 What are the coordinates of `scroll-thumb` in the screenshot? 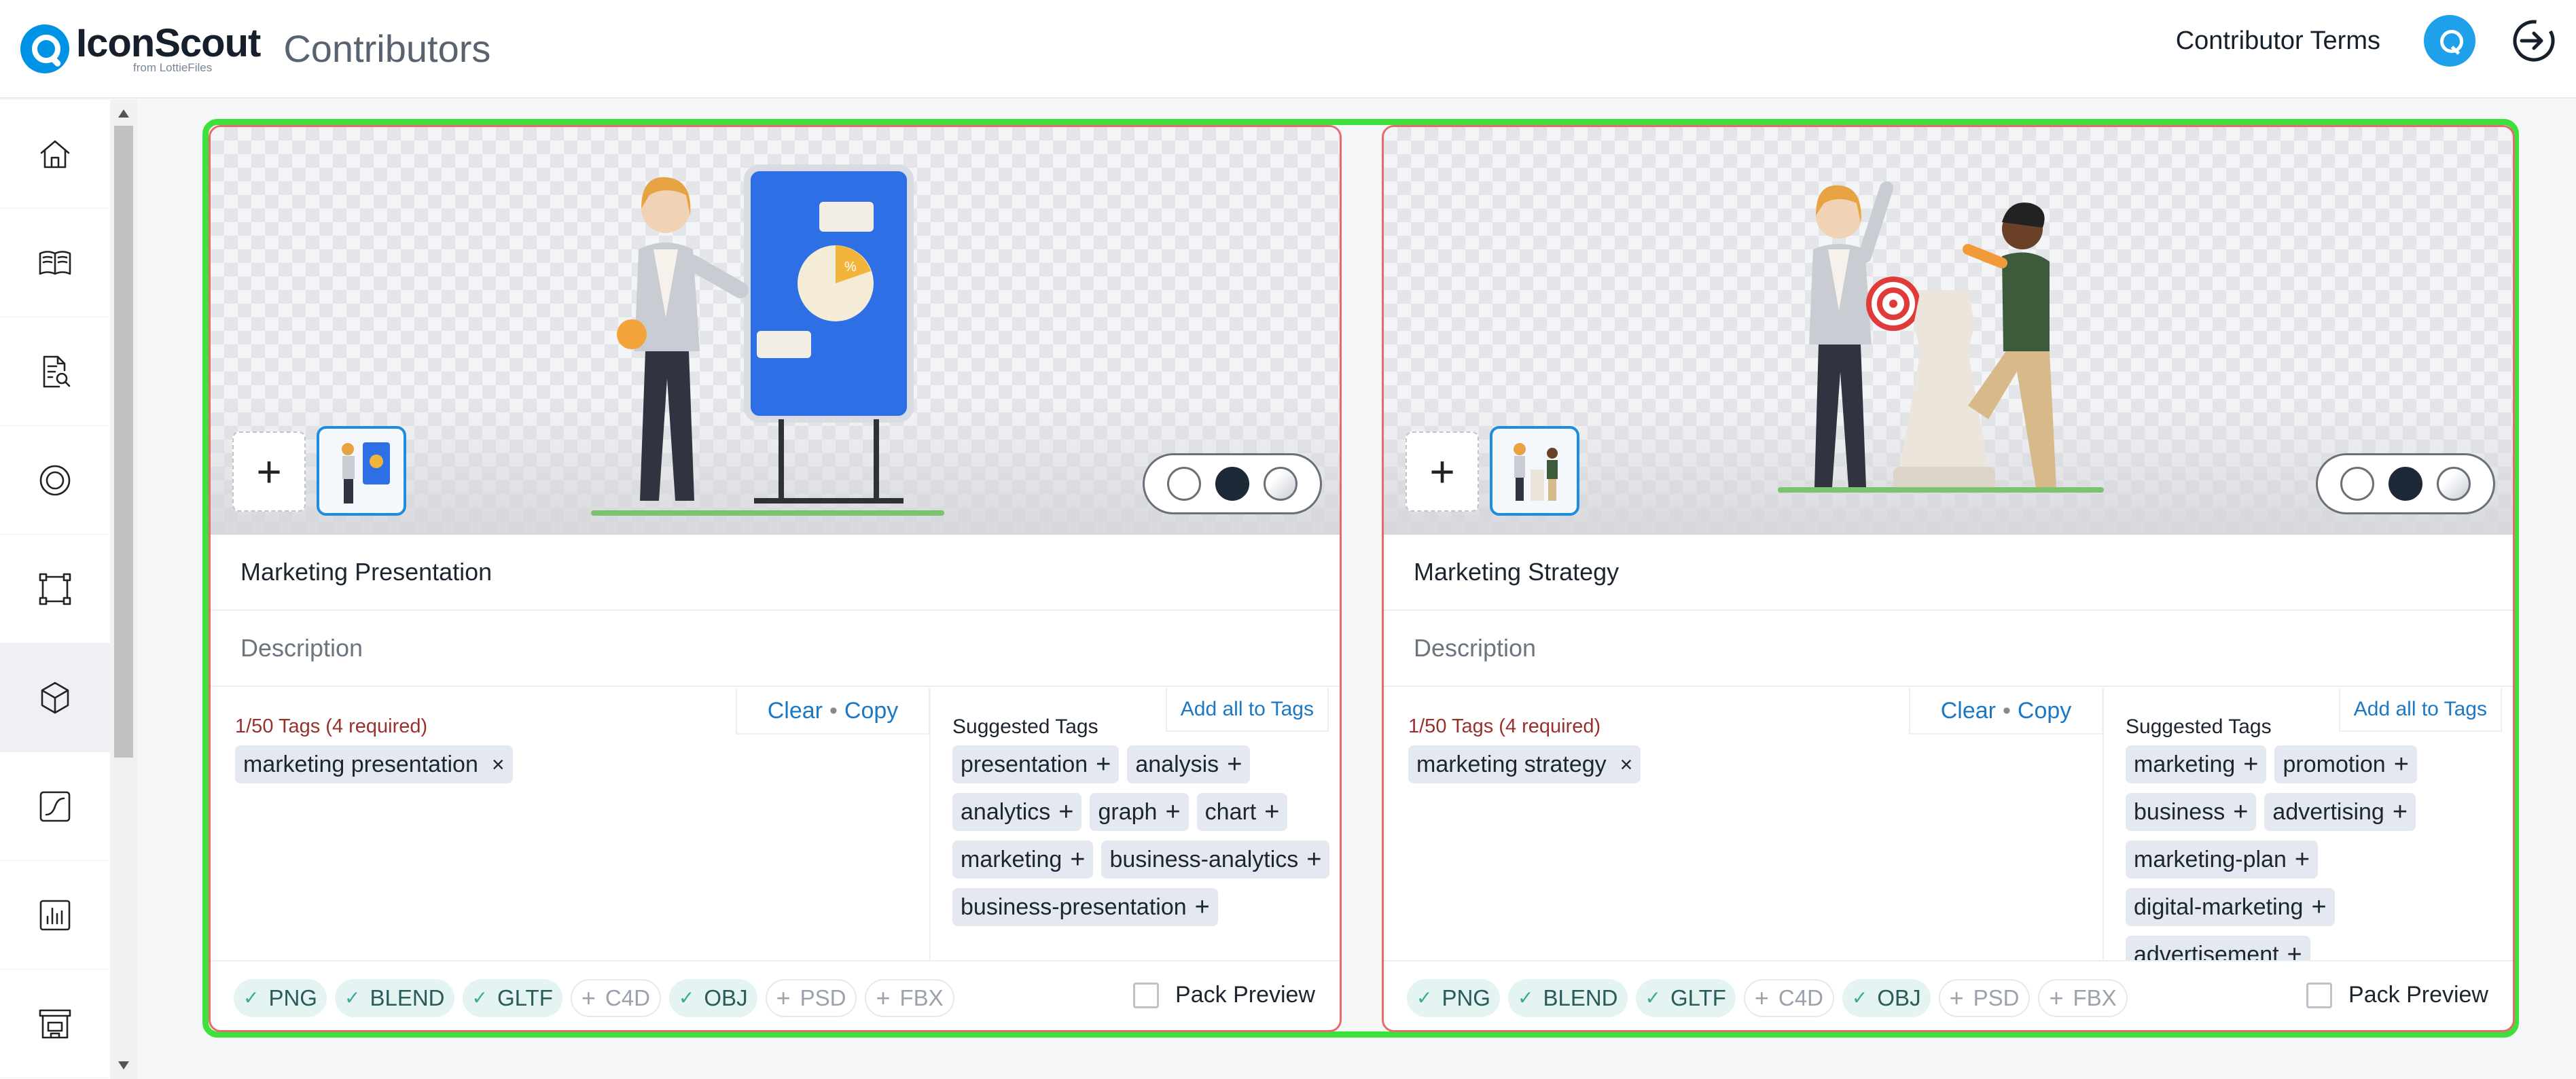 It's located at (123, 442).